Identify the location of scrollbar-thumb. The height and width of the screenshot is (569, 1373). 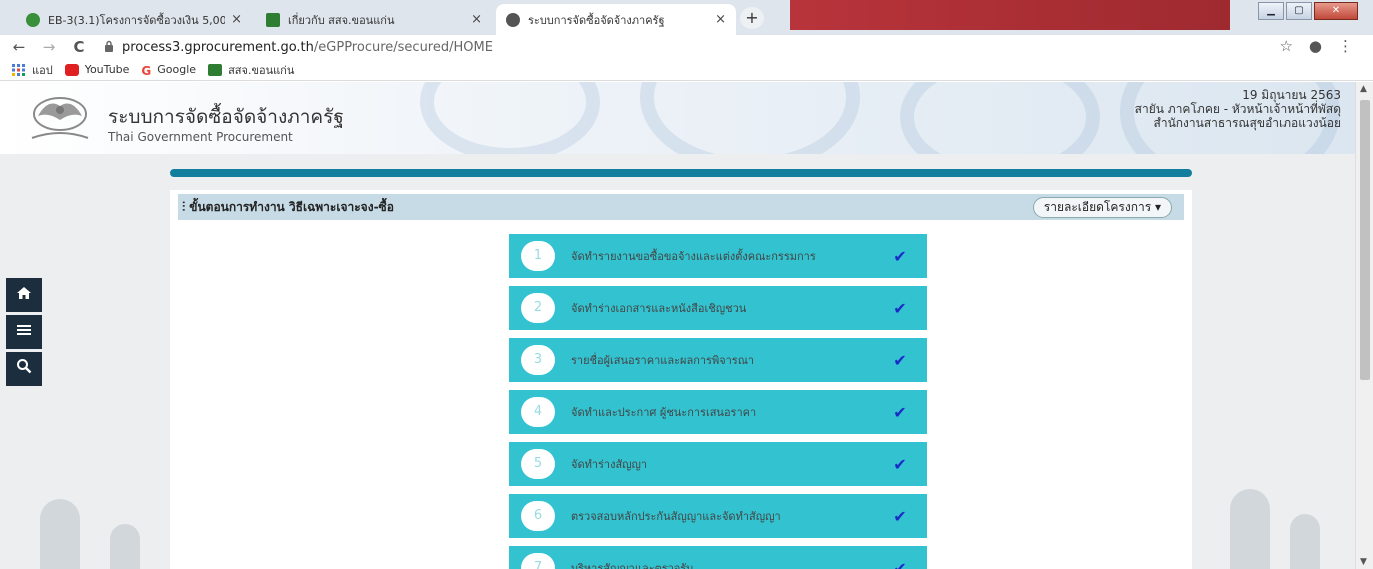
(1365, 240).